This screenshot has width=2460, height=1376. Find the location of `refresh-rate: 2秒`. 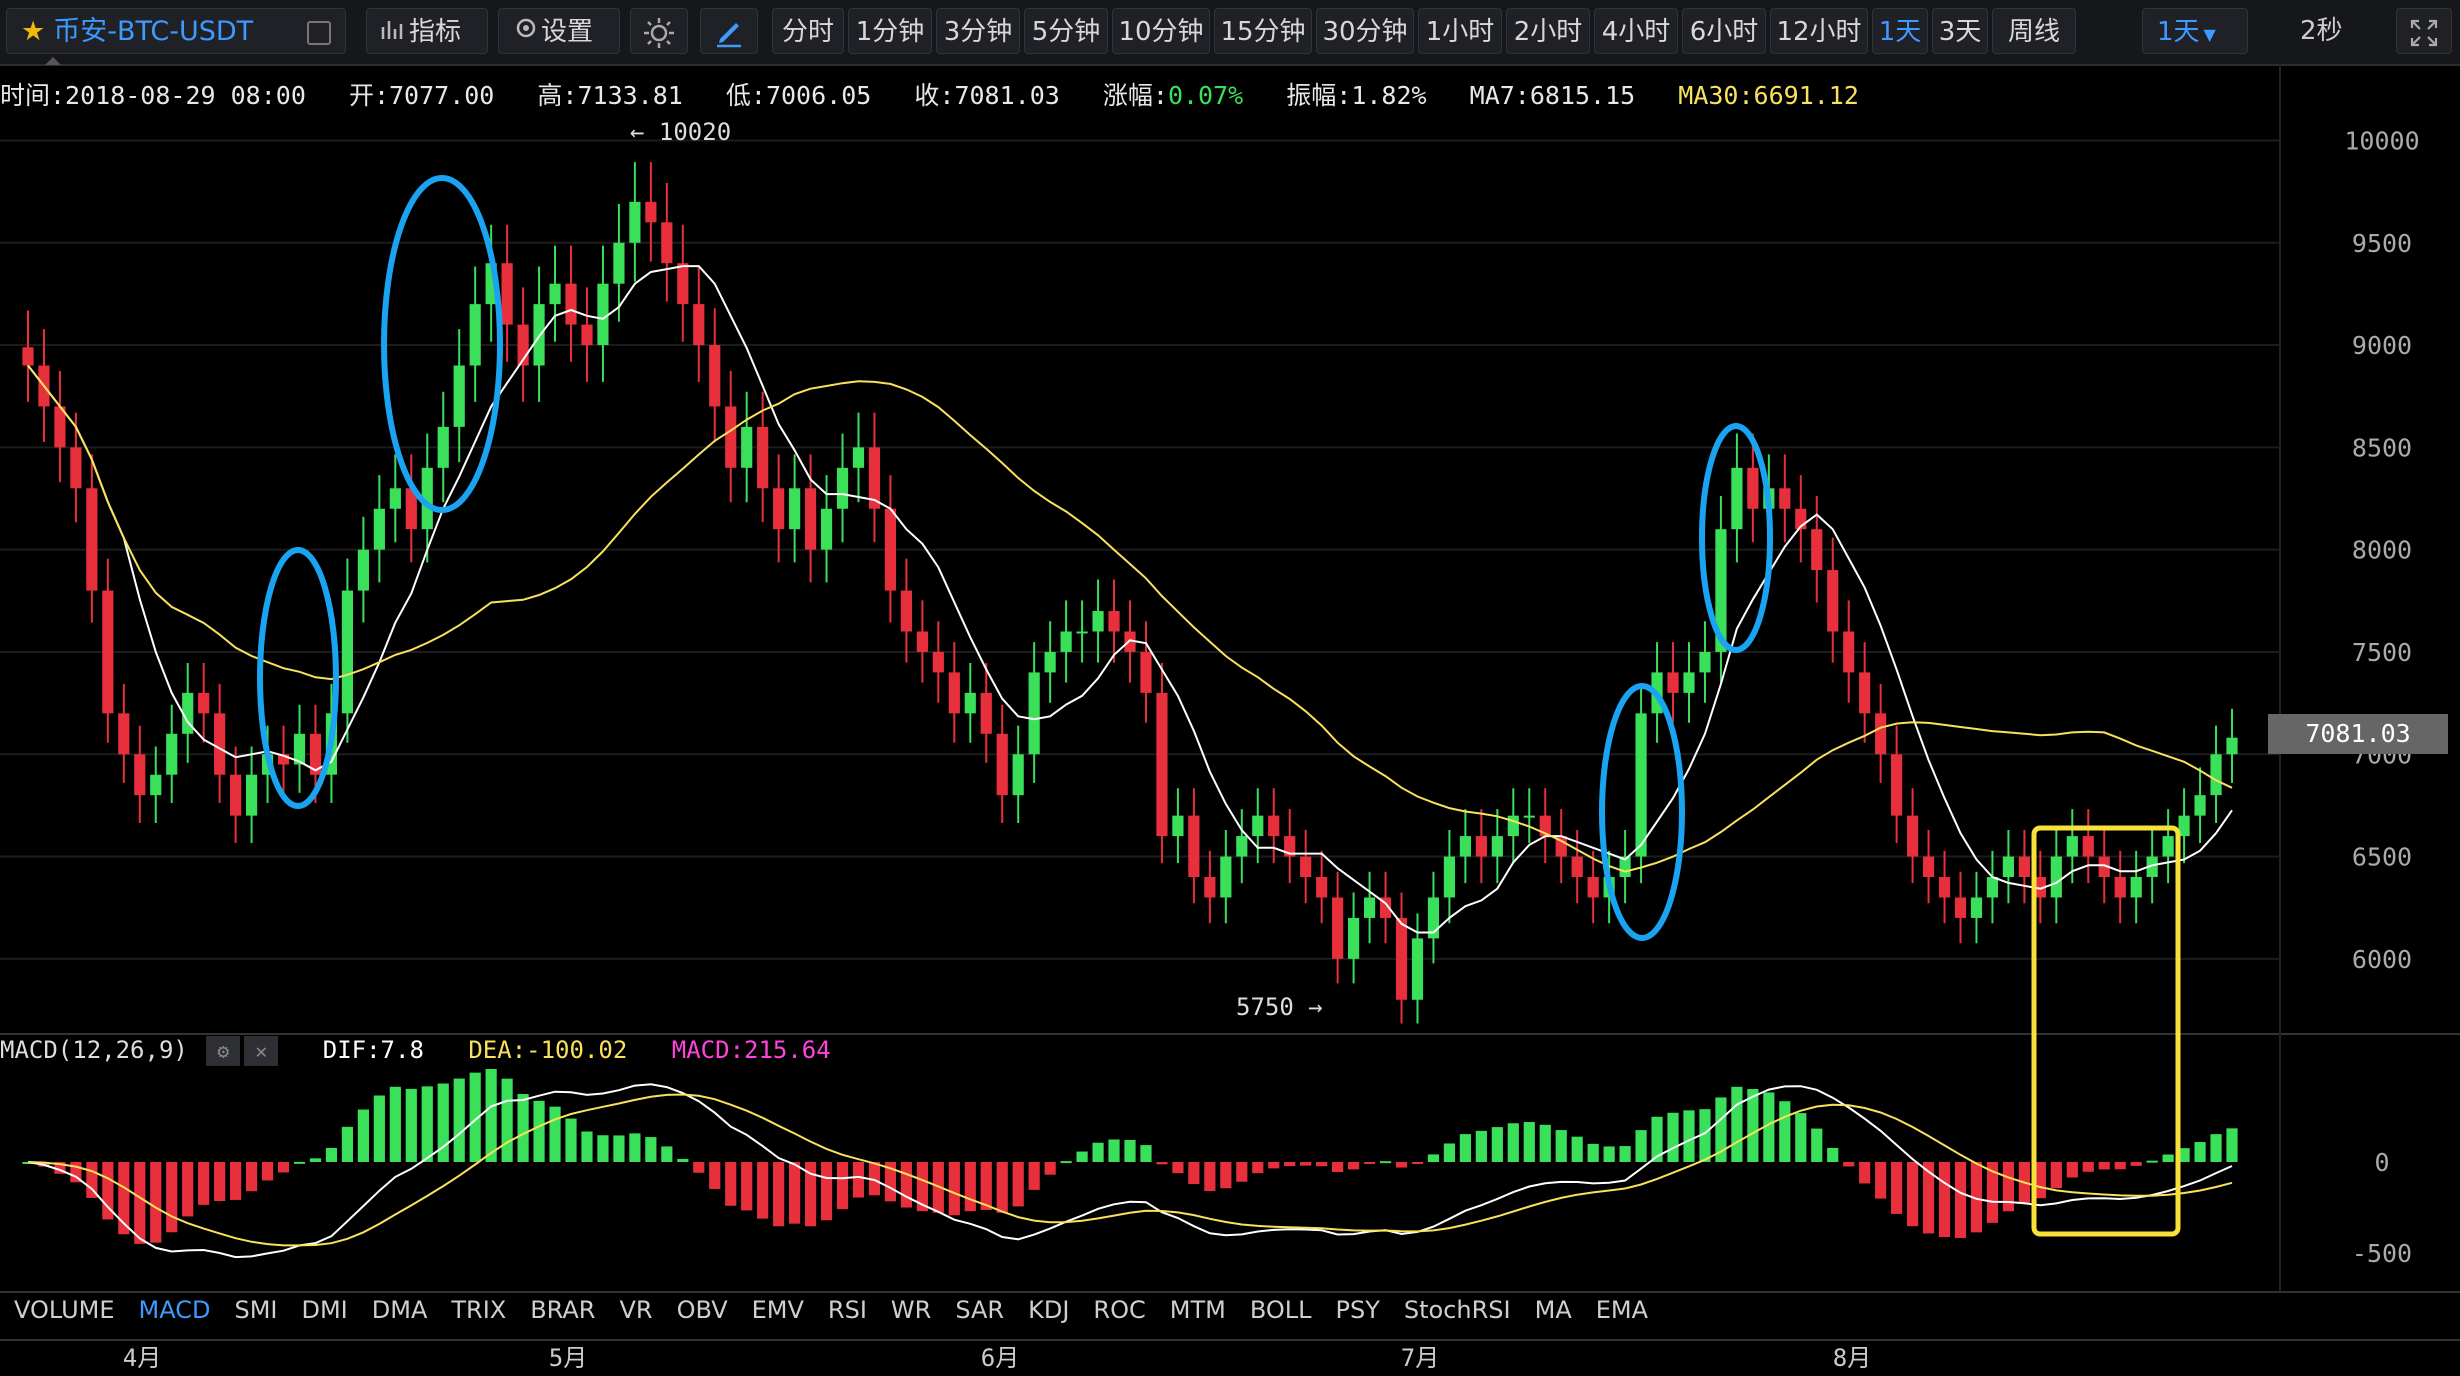

refresh-rate: 2秒 is located at coordinates (2321, 31).